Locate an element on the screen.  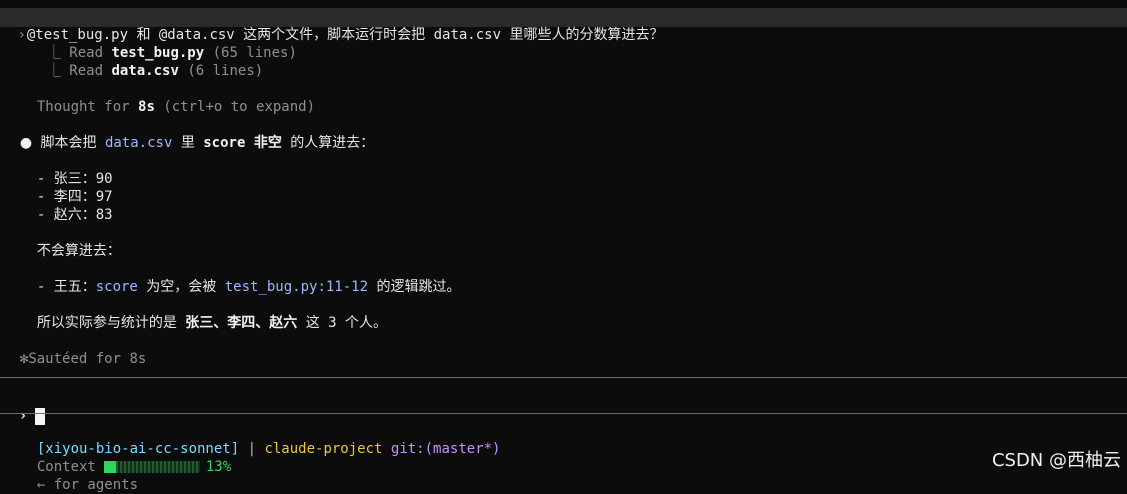
summary-names: 张三、李四、赵六 is located at coordinates (241, 323).